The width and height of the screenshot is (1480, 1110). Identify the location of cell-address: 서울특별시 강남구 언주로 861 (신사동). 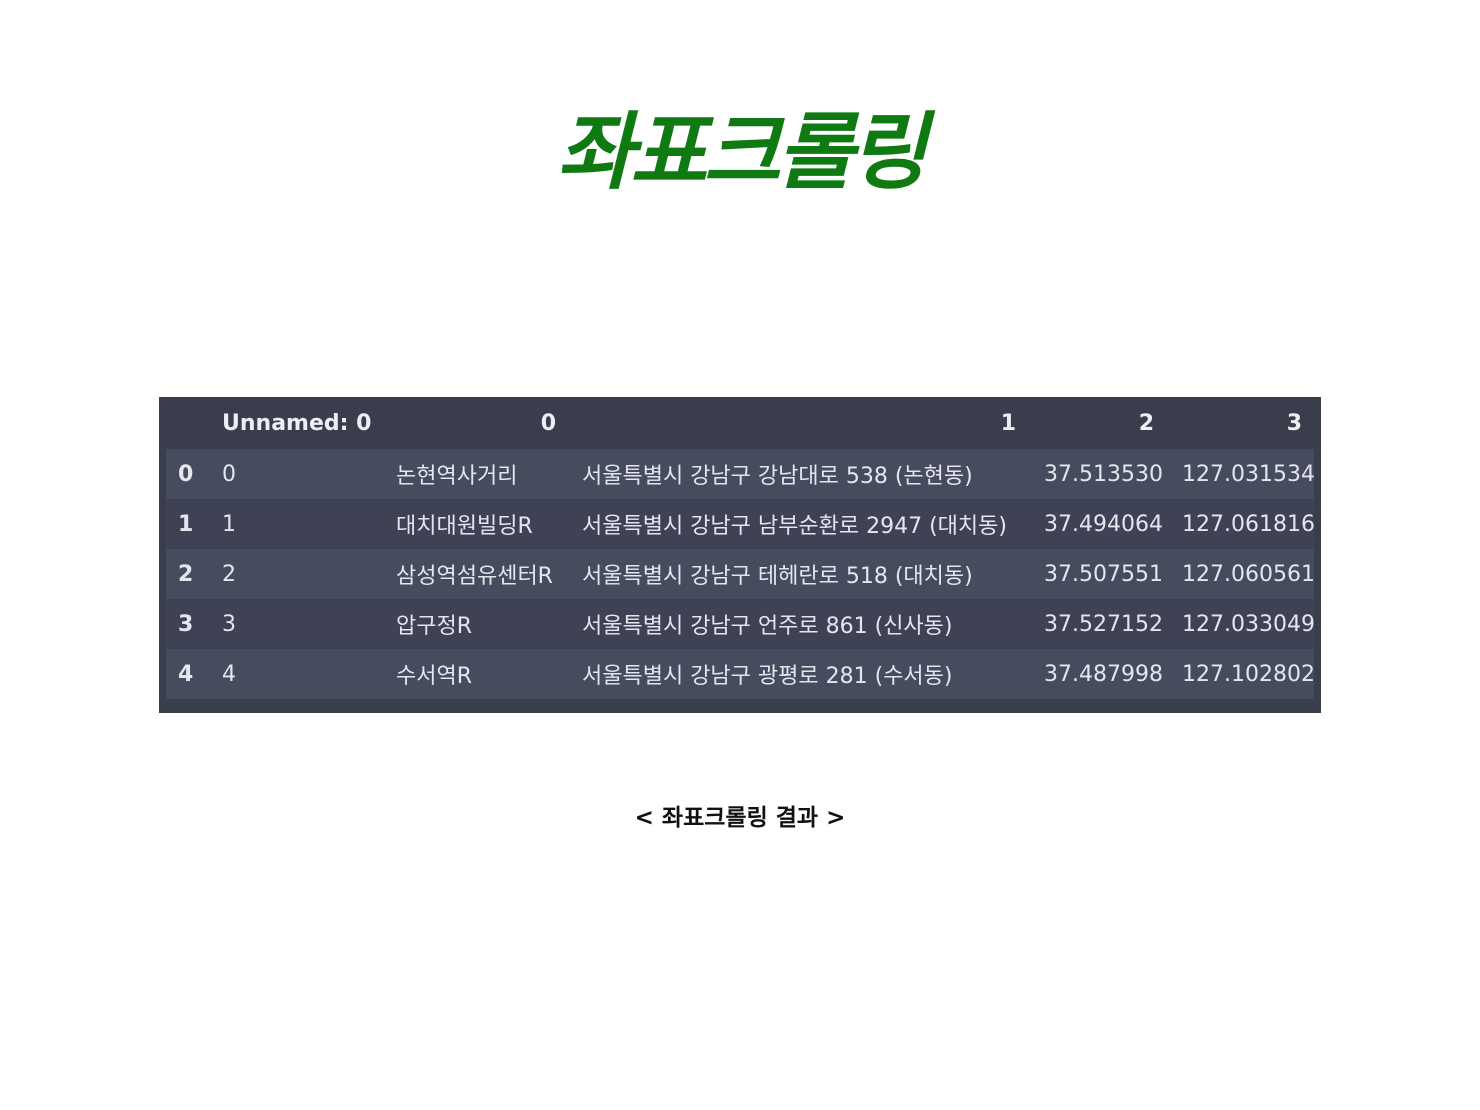
(767, 626).